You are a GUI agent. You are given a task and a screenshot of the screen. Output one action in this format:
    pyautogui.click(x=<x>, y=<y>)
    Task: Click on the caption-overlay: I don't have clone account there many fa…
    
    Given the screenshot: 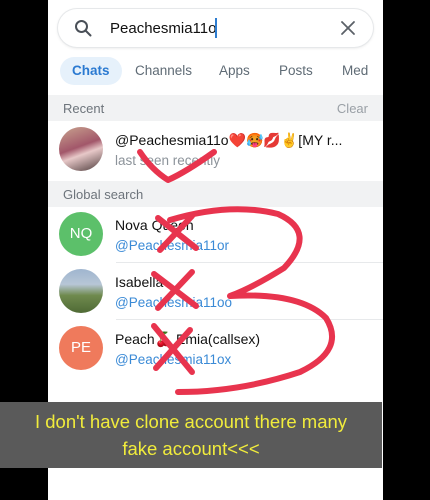 What is the action you would take?
    pyautogui.click(x=191, y=435)
    